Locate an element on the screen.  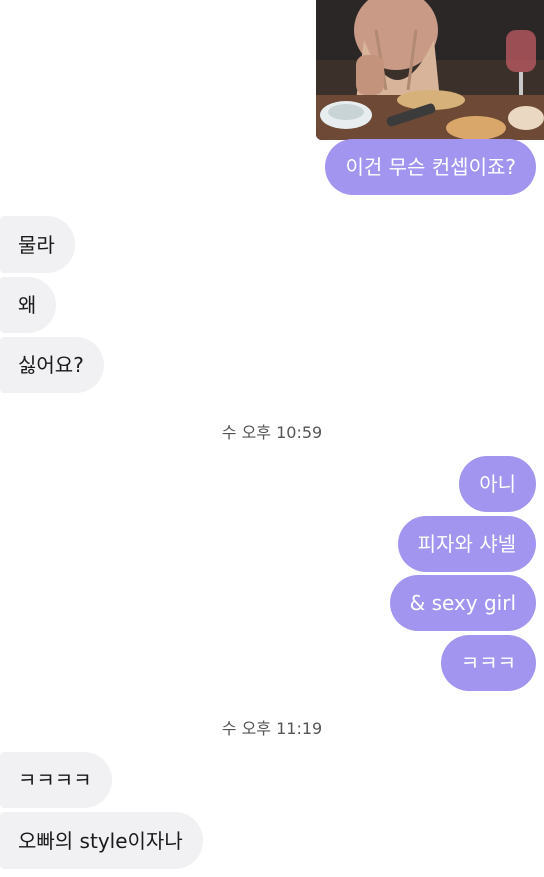
message-bubble-incoming: 오빠의 style이자나 is located at coordinates (101, 840).